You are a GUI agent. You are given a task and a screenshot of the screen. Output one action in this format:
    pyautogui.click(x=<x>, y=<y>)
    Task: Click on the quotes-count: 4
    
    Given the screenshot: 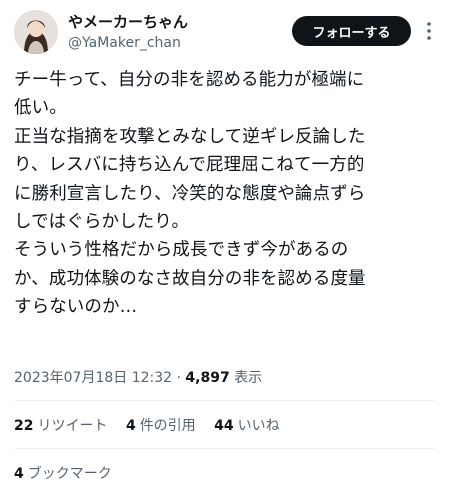 What is the action you would take?
    pyautogui.click(x=130, y=426)
    